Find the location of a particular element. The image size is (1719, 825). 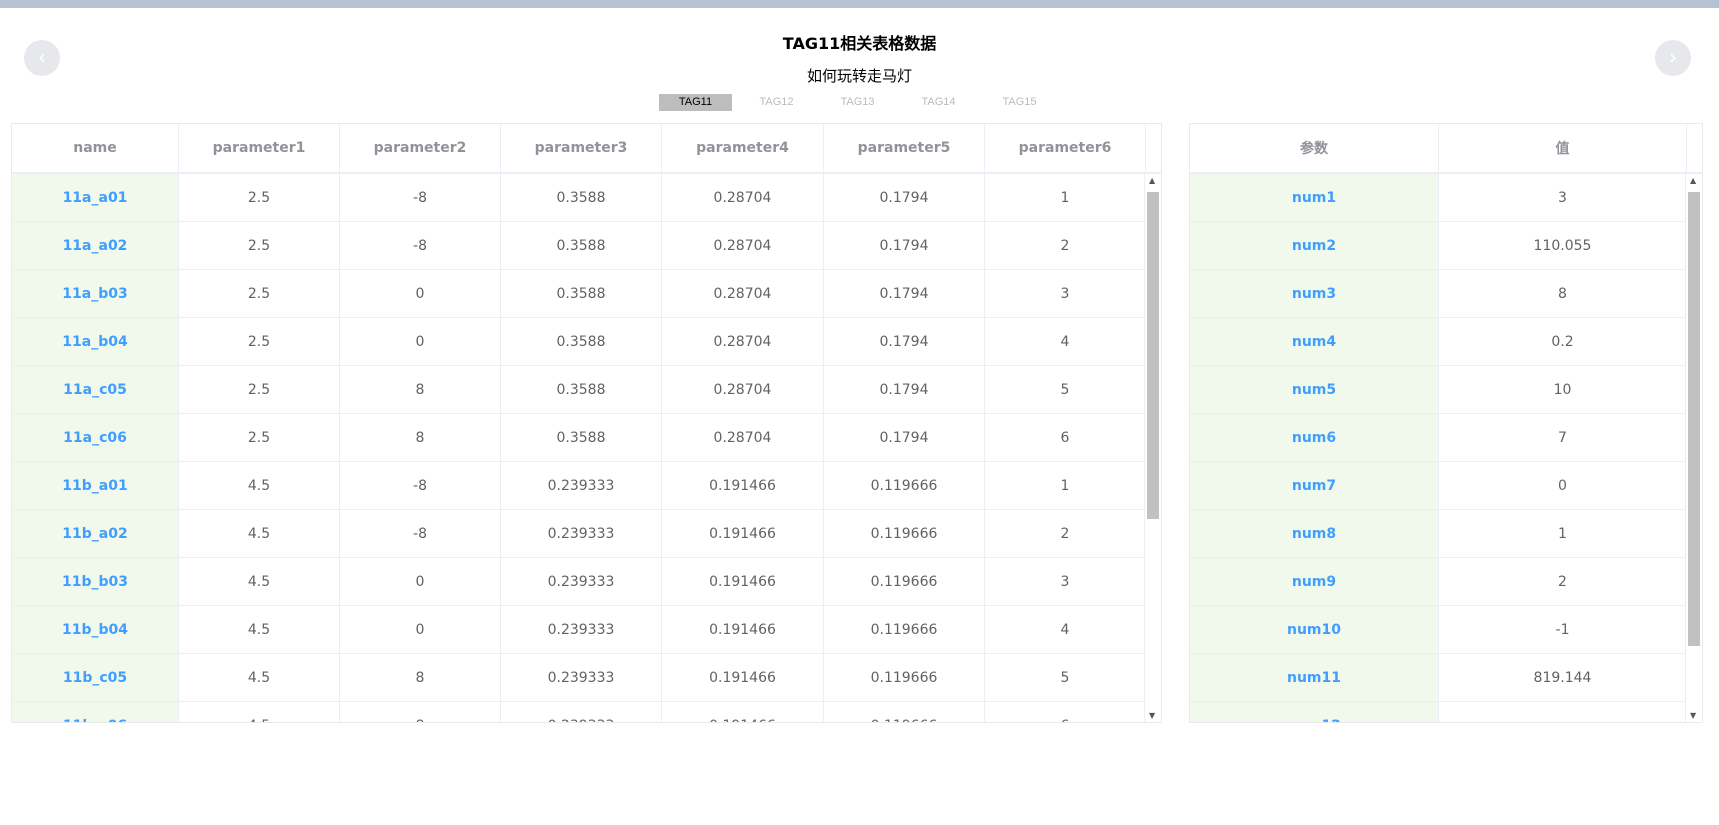

tab-tag14: TAG14 is located at coordinates (938, 102).